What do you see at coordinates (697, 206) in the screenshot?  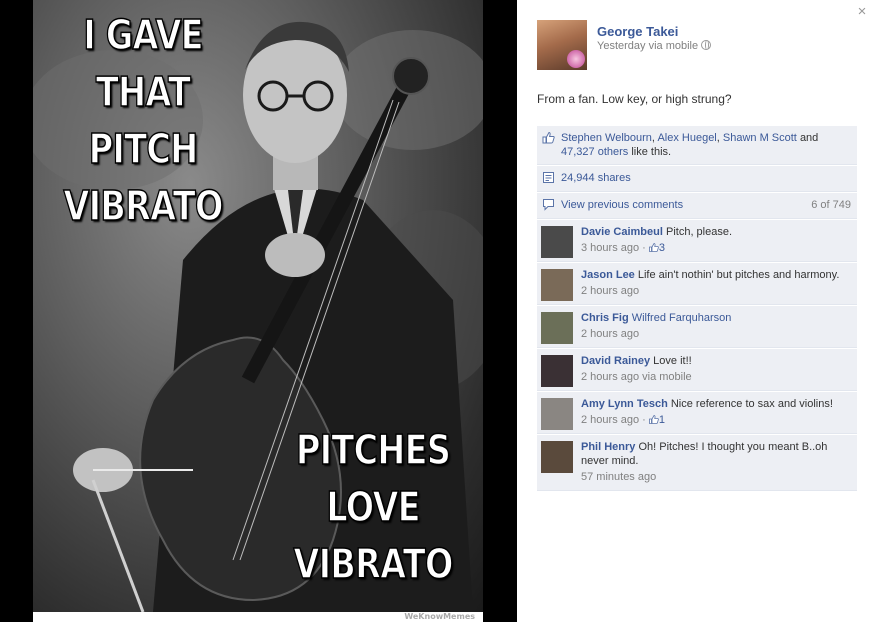 I see `view-previous-comments-row: View previous comments 6 of 749` at bounding box center [697, 206].